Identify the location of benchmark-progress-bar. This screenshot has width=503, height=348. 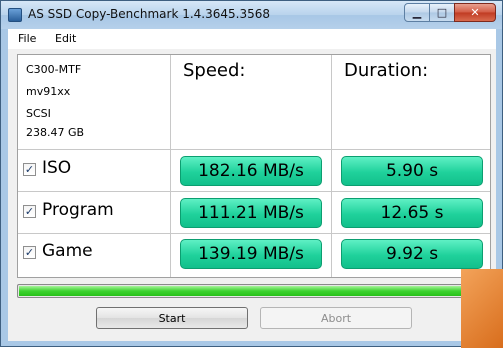
(240, 291).